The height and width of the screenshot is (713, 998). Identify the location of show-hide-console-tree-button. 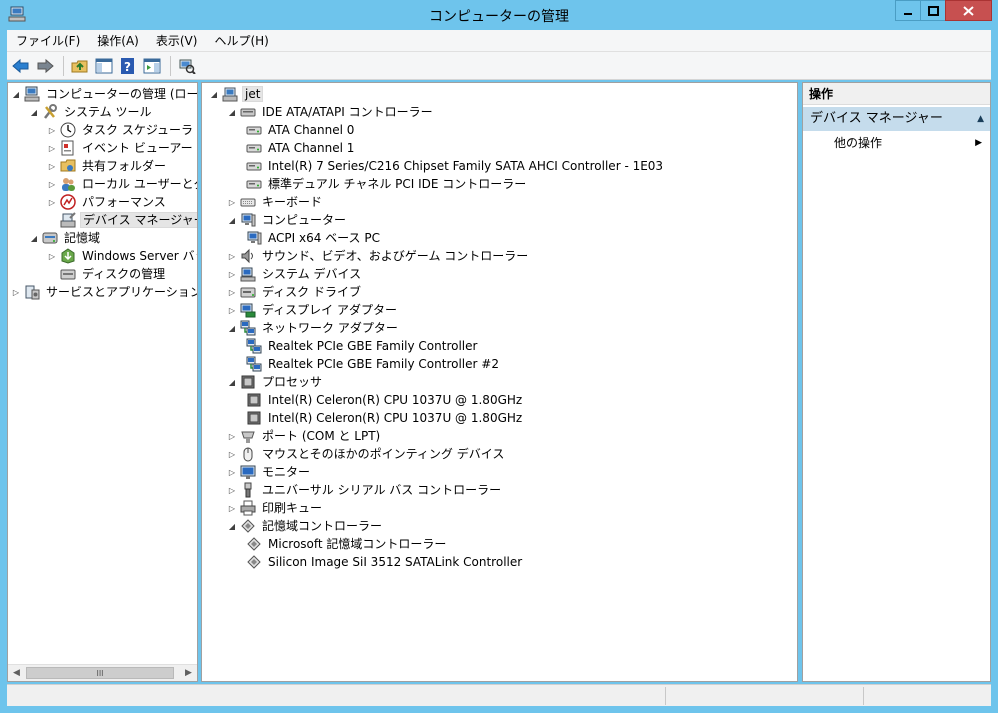
(104, 66).